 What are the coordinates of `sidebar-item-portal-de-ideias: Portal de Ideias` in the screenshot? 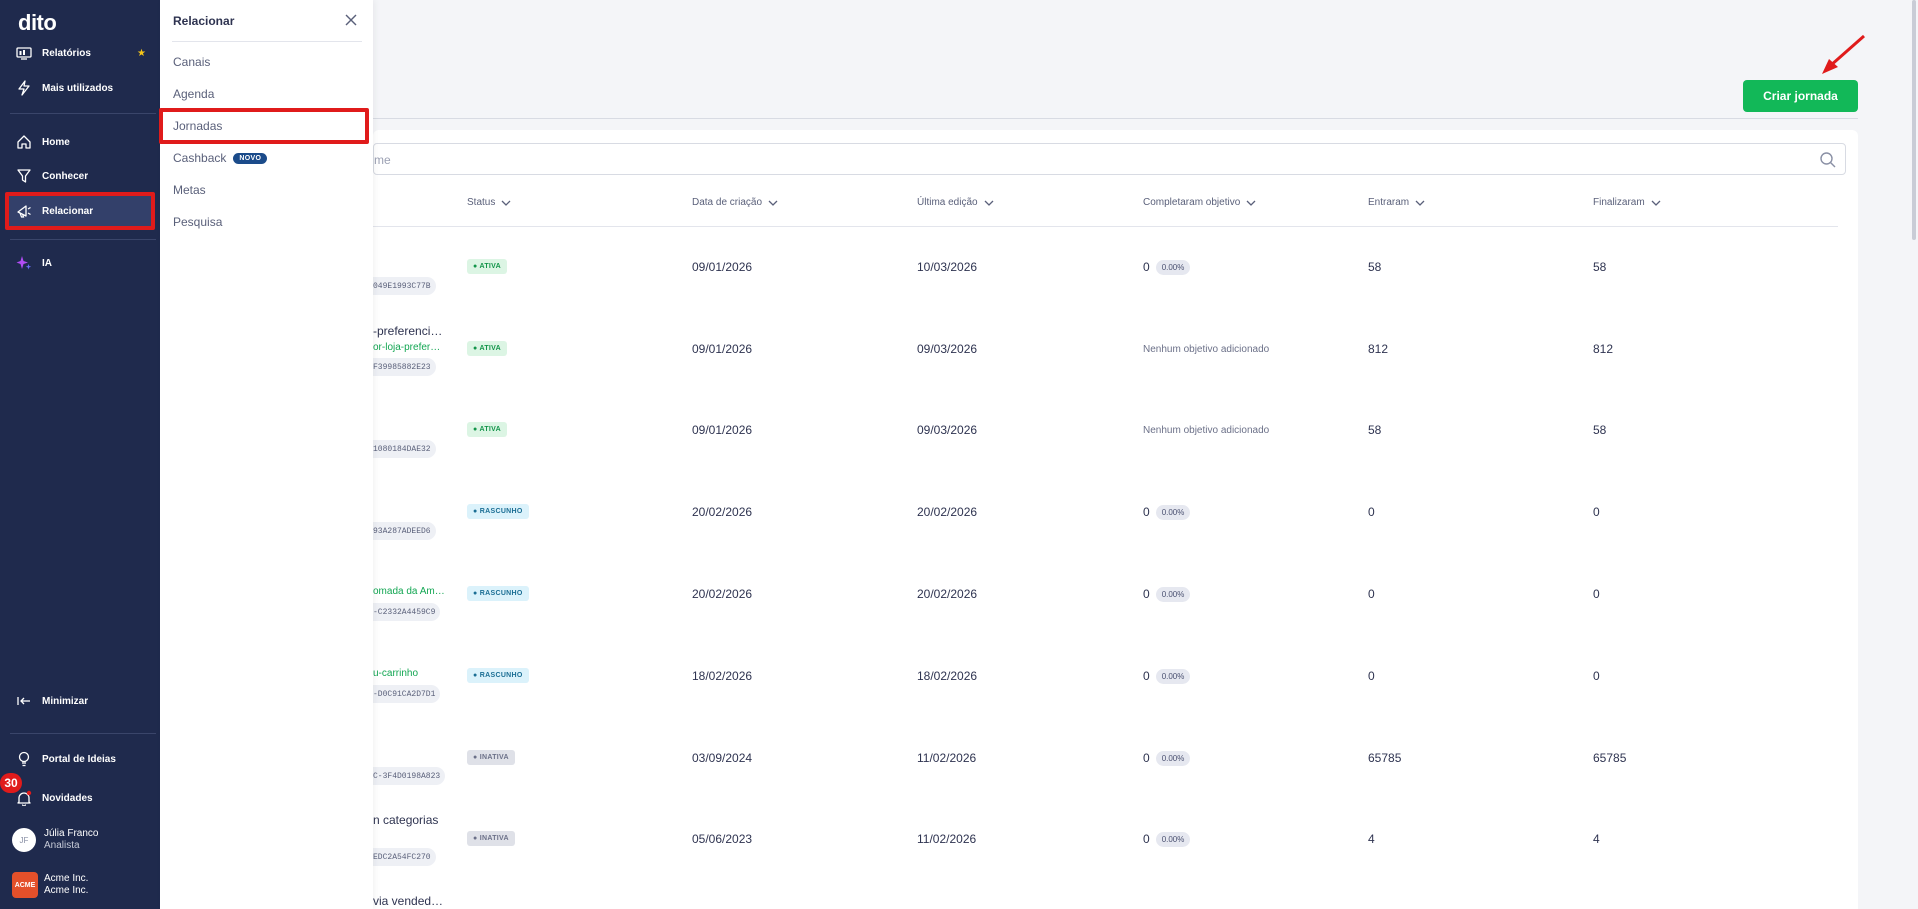 It's located at (66, 759).